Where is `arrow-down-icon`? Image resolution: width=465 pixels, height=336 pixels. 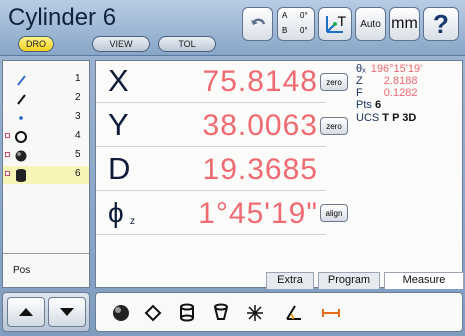 arrow-down-icon is located at coordinates (67, 312).